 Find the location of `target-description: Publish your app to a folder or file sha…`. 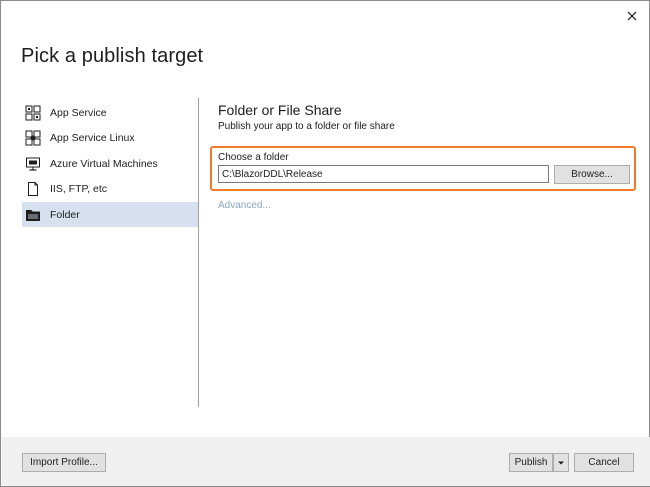

target-description: Publish your app to a folder or file sha… is located at coordinates (306, 126).